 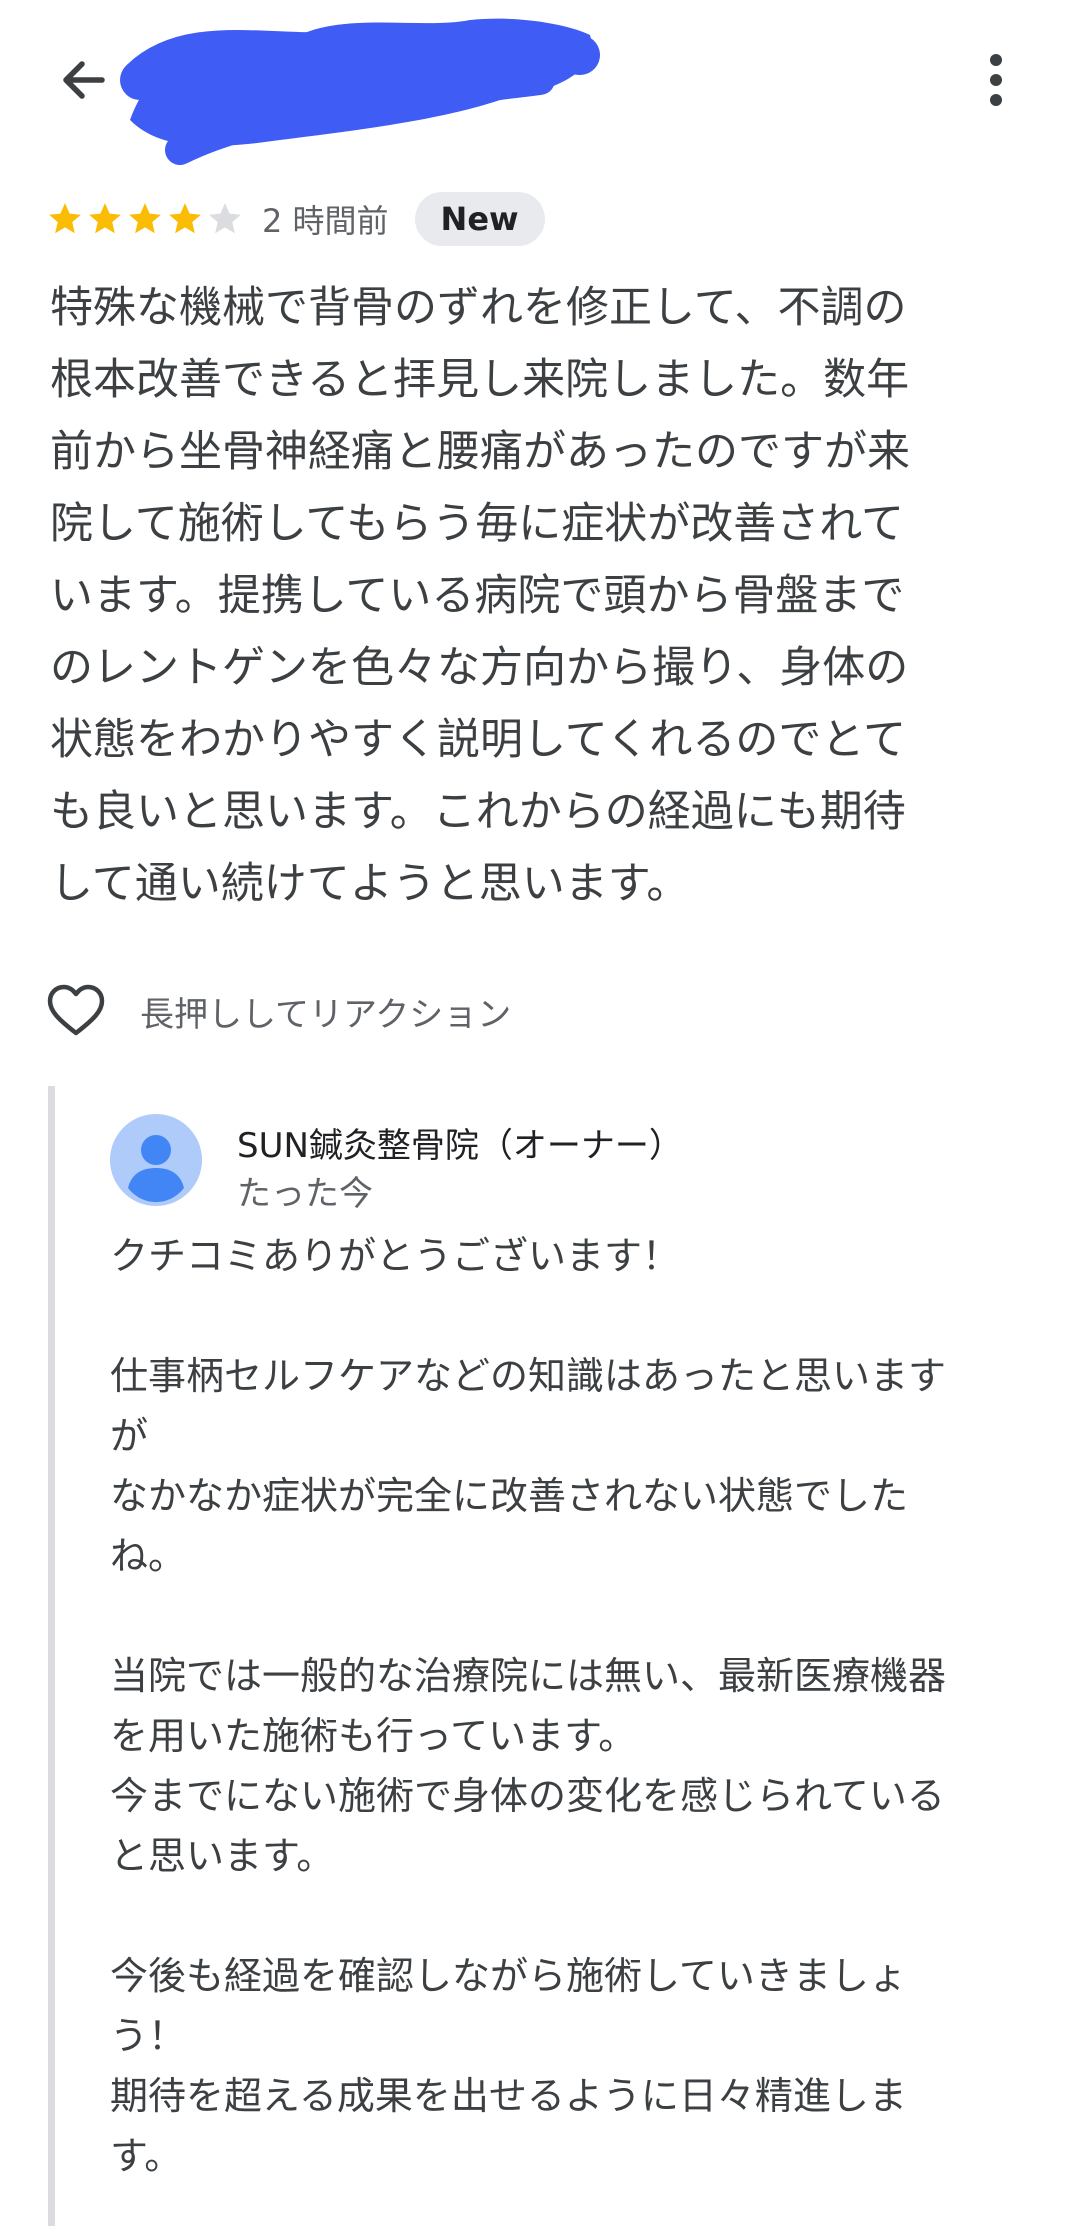 What do you see at coordinates (305, 1194) in the screenshot?
I see `reply-time: たった今` at bounding box center [305, 1194].